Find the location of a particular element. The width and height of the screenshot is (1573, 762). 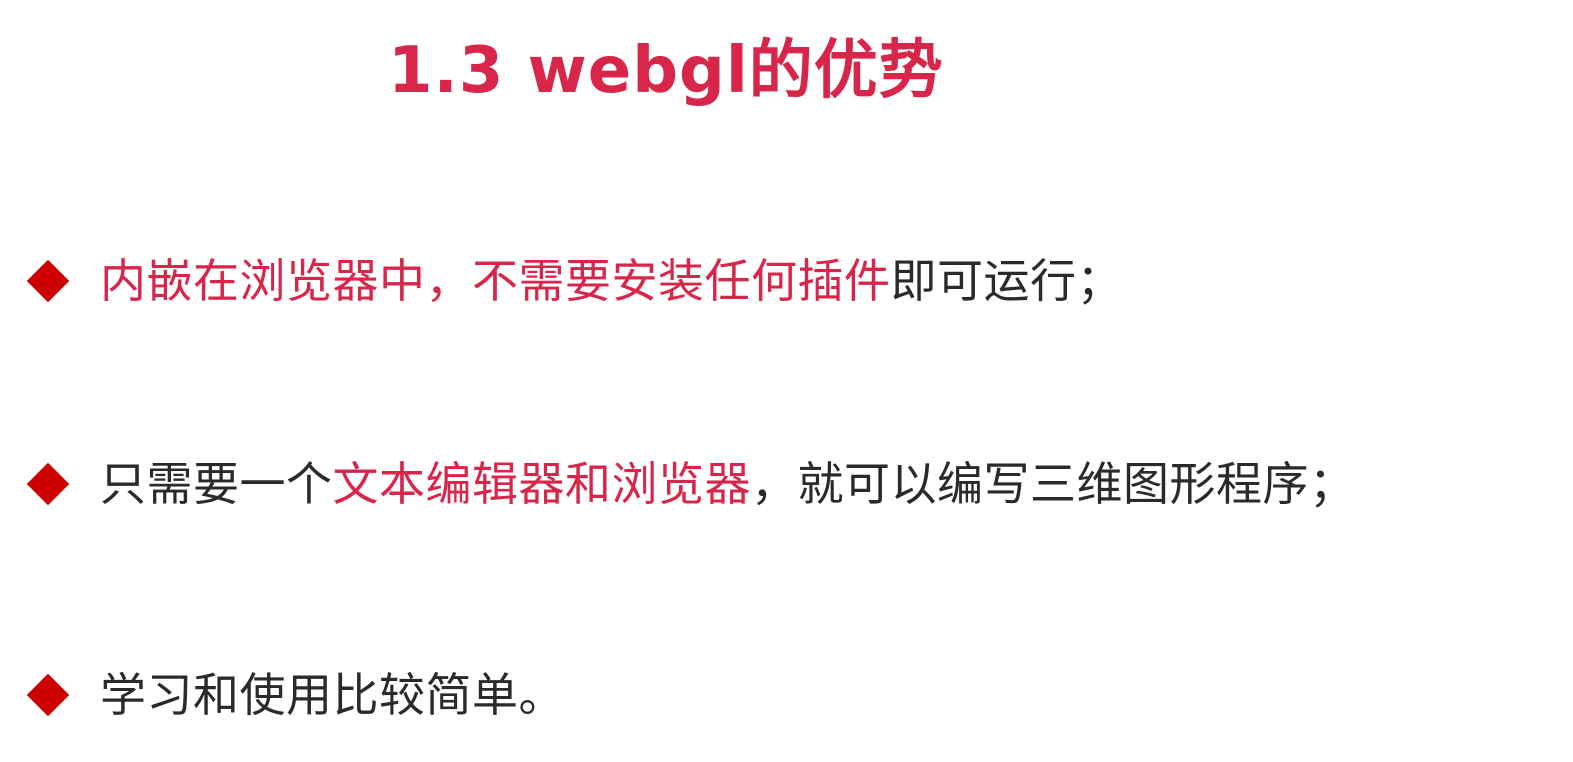

bullet-text: 只需要一个文本编辑器和浏览器，就可以编写三维图形程序； is located at coordinates (728, 484).